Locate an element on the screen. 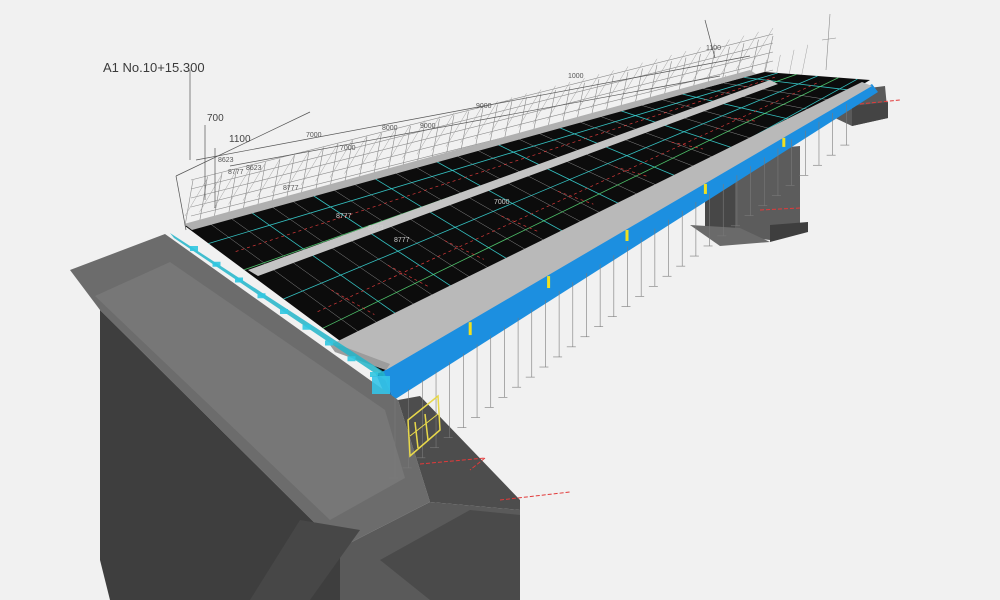 The image size is (1000, 600). dim-label-top-1: 7000 is located at coordinates (314, 135).